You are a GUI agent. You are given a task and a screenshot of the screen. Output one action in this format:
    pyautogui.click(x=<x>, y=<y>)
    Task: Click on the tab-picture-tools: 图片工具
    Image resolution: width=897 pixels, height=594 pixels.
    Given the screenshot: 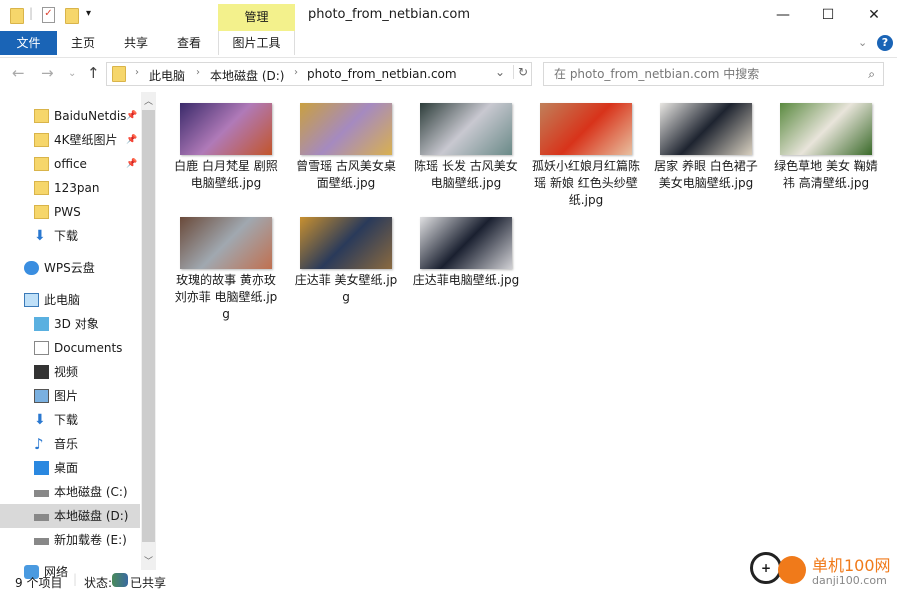 What is the action you would take?
    pyautogui.click(x=256, y=43)
    